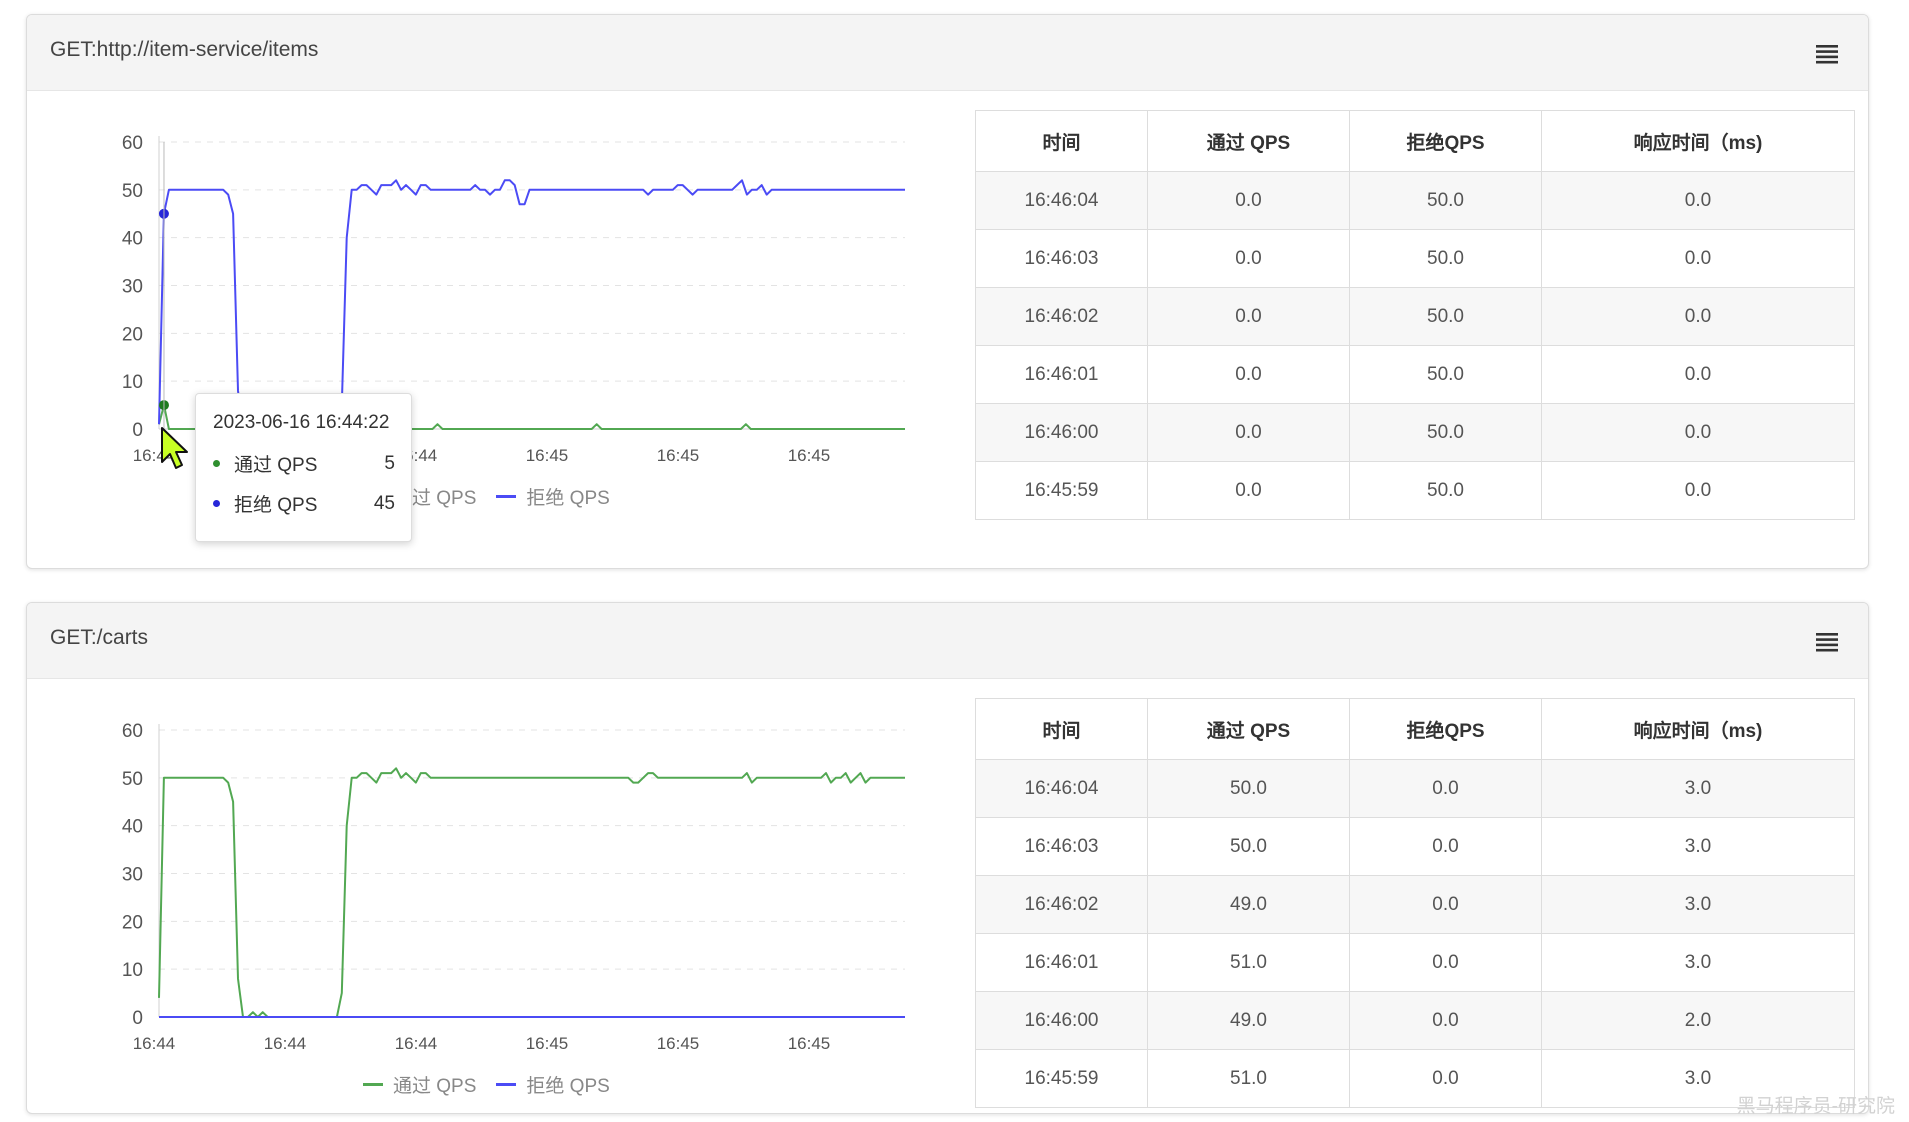 The image size is (1909, 1122). I want to click on table-row: 16:46:04 0.0 50.0 0.0, so click(1415, 200).